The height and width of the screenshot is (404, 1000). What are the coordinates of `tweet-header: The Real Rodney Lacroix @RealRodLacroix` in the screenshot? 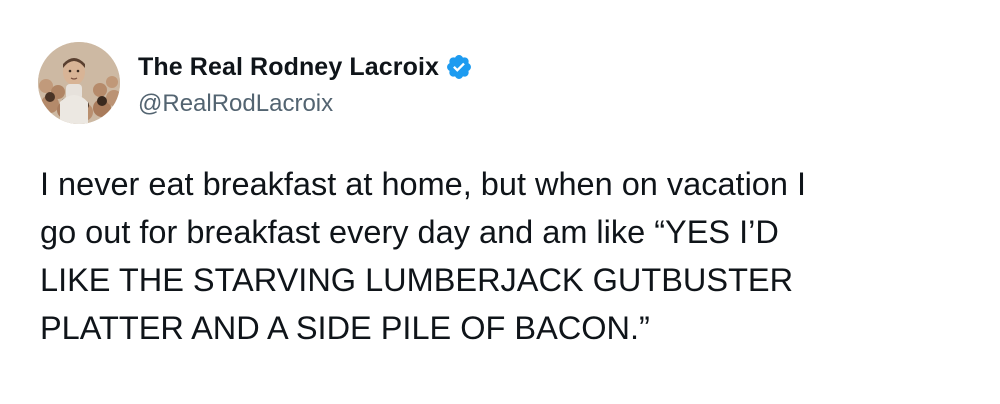 It's located at (255, 83).